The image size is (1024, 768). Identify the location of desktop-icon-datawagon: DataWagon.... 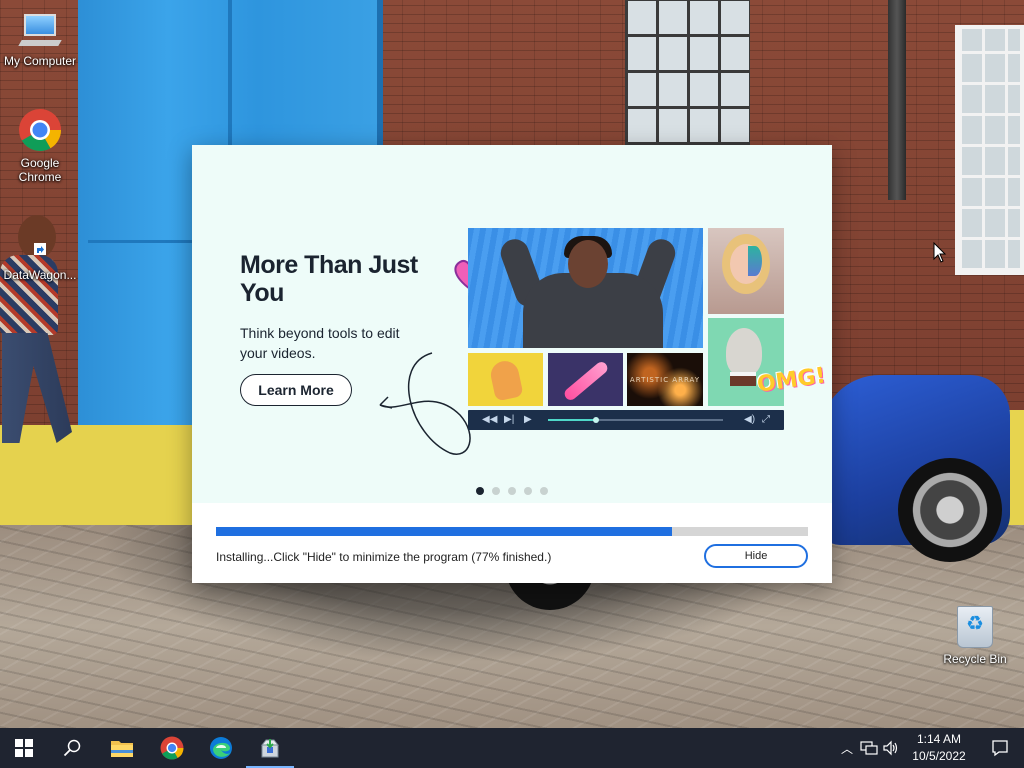
(40, 253).